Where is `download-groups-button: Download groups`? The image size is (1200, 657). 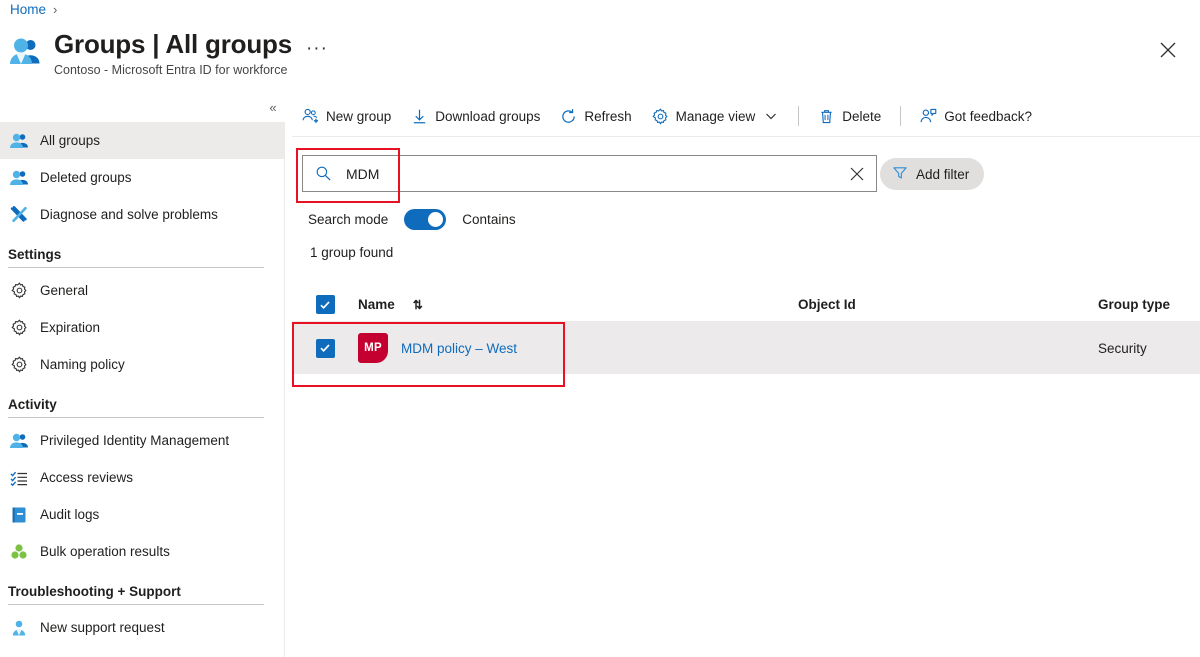
download-groups-button: Download groups is located at coordinates (475, 116).